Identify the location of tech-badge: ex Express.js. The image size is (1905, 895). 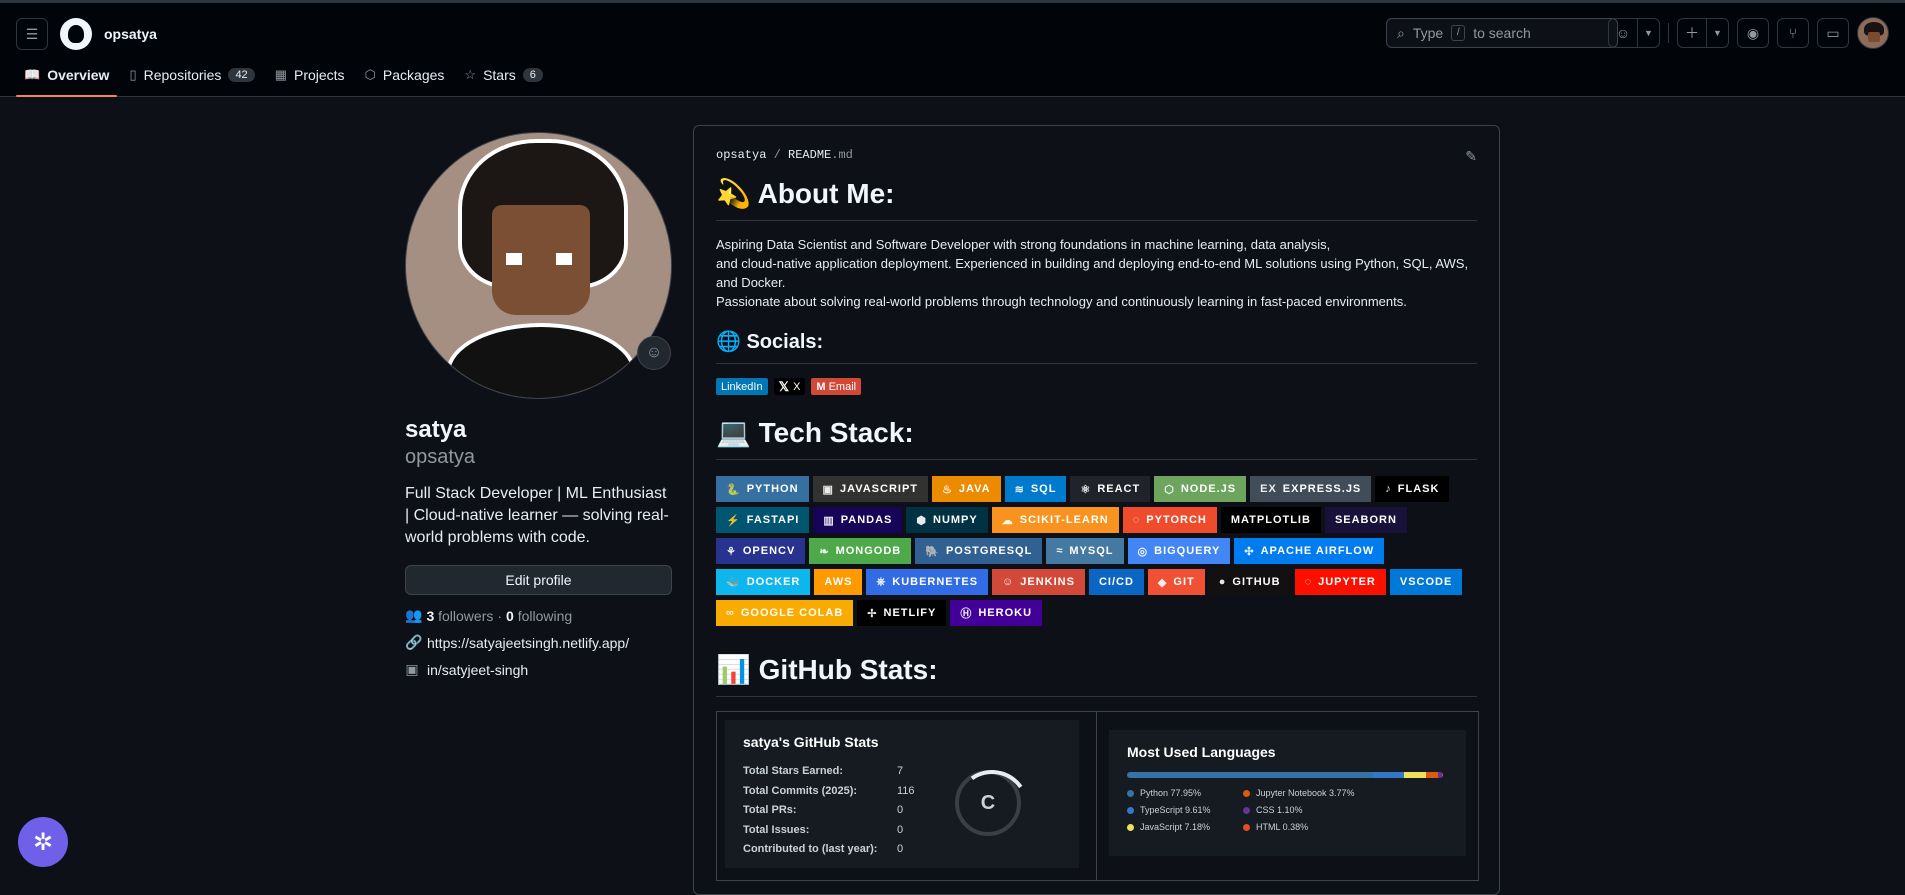
(1311, 489).